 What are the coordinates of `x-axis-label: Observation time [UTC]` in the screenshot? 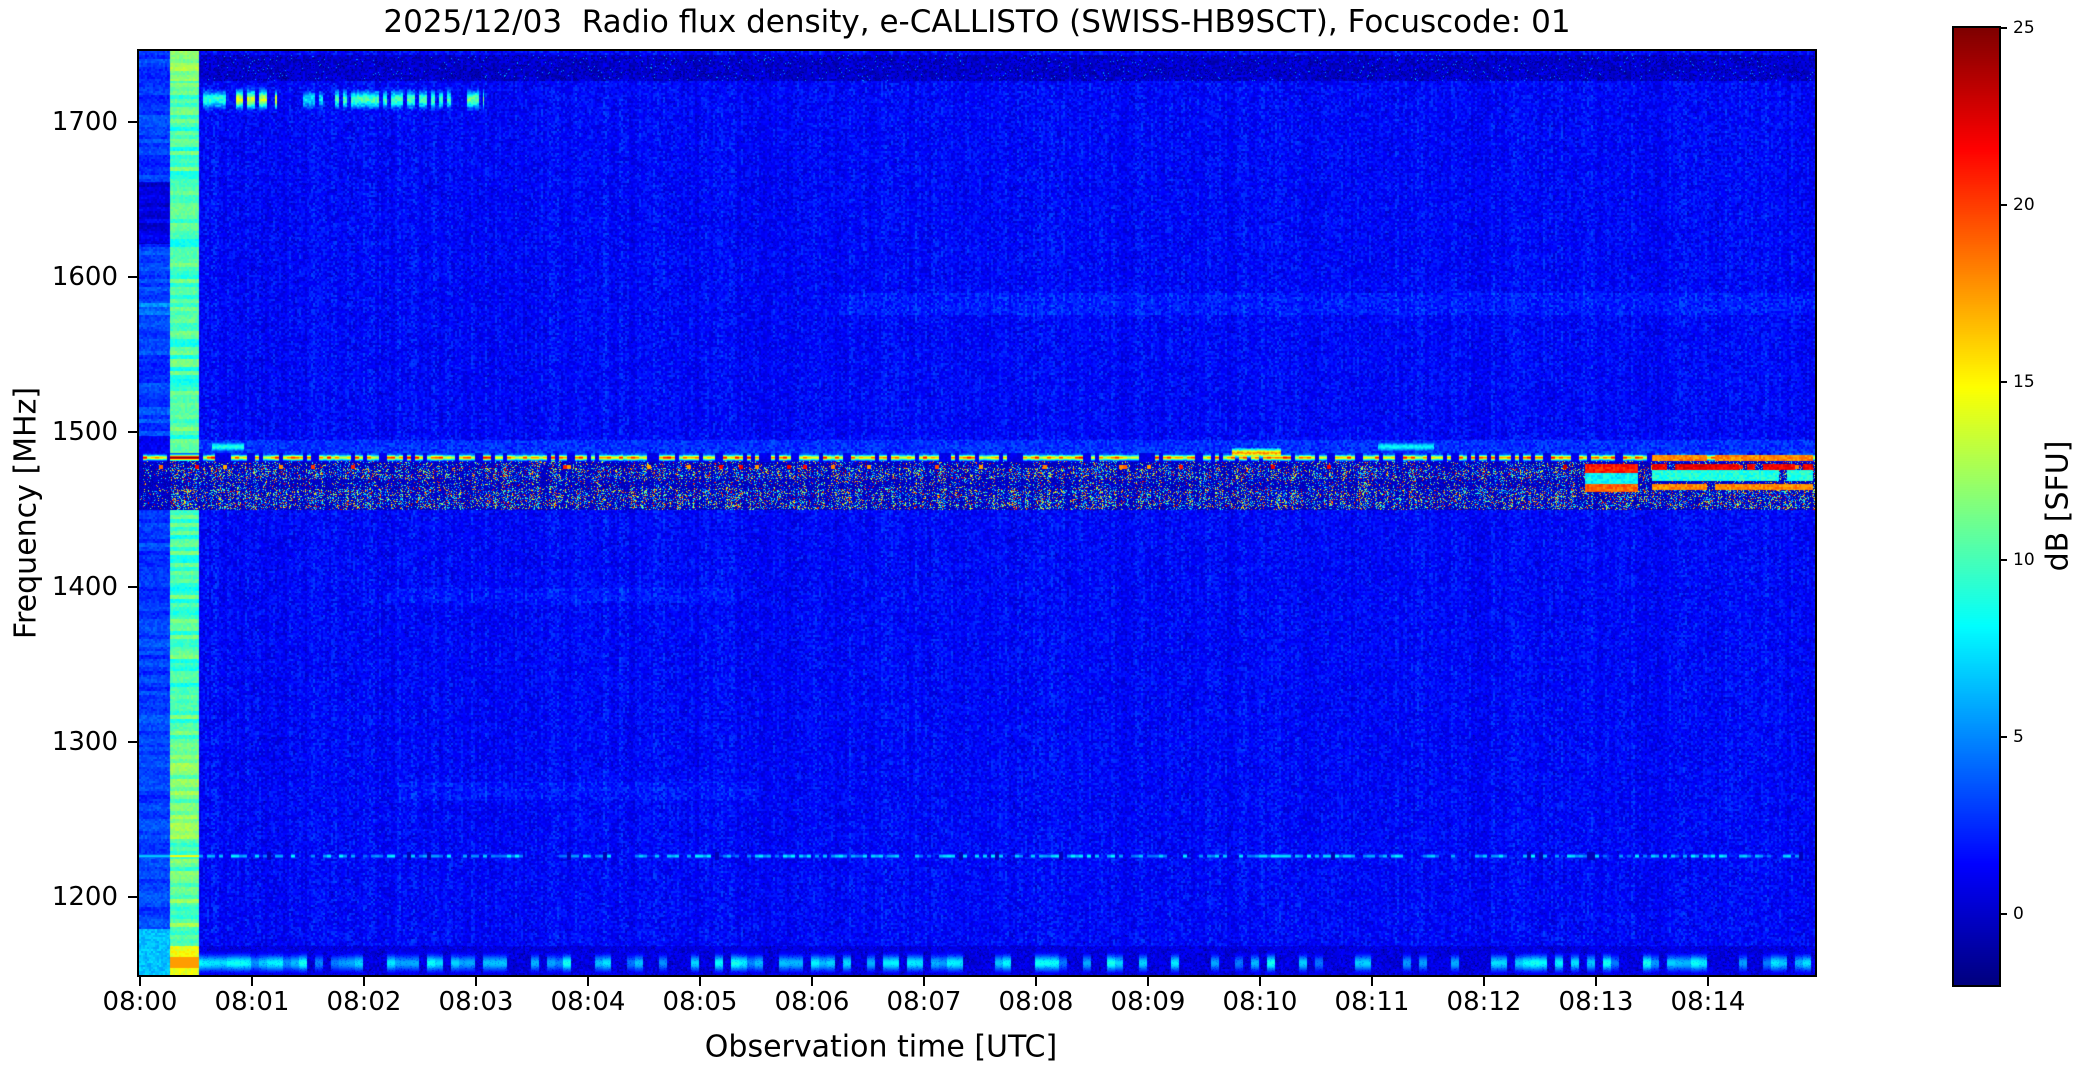 It's located at (881, 1047).